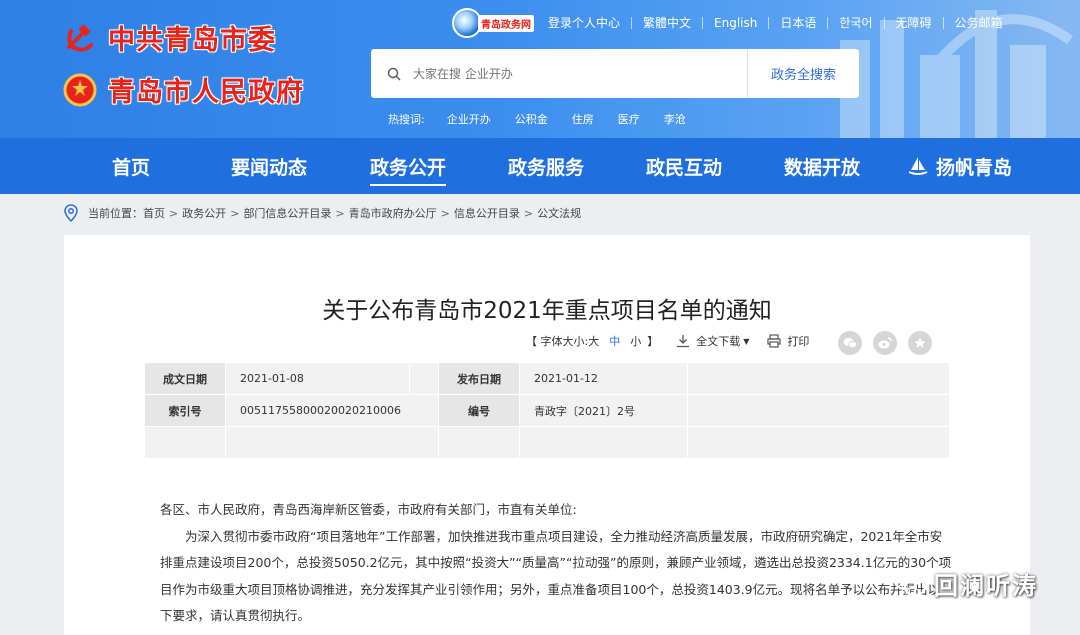 The height and width of the screenshot is (635, 1080). What do you see at coordinates (822, 166) in the screenshot?
I see `nav-open-data: 数据开放` at bounding box center [822, 166].